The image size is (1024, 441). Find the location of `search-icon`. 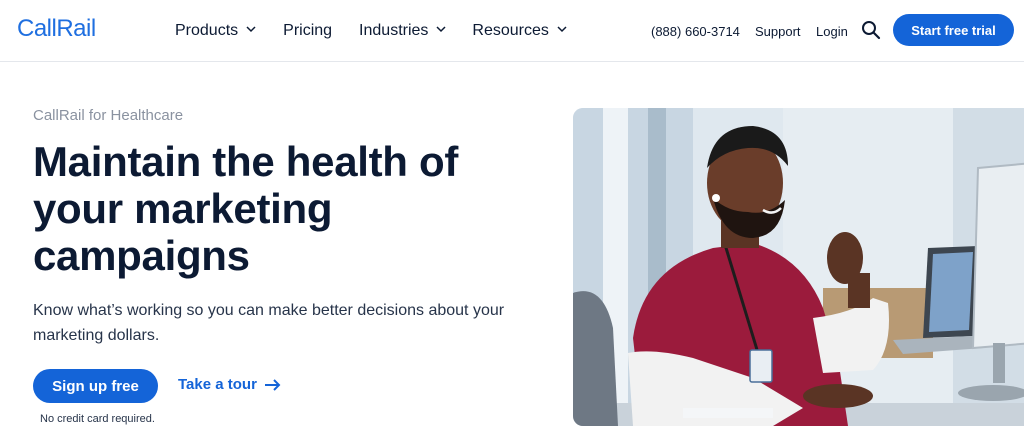

search-icon is located at coordinates (871, 30).